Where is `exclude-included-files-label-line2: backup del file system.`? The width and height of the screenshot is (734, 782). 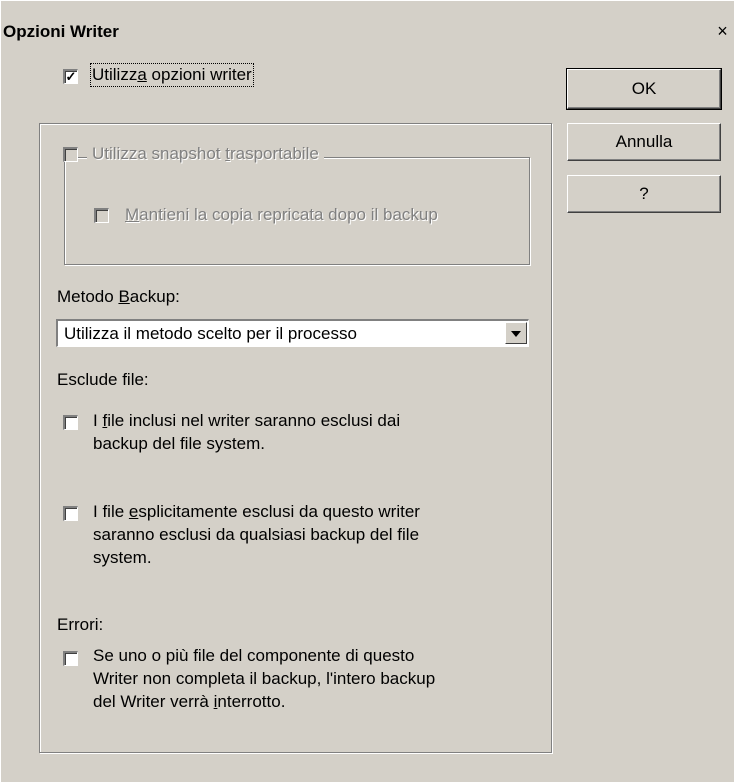 exclude-included-files-label-line2: backup del file system. is located at coordinates (179, 443).